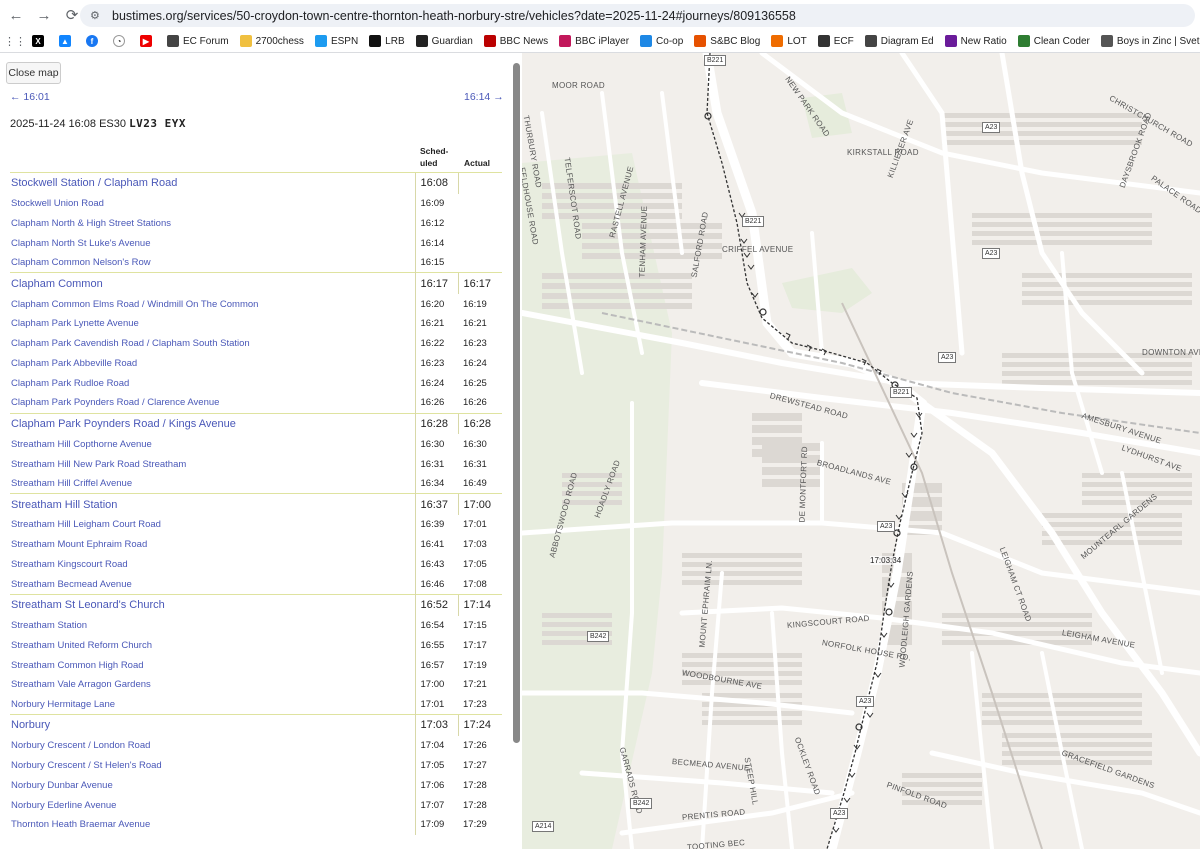 The image size is (1200, 849). Describe the element at coordinates (336, 41) in the screenshot. I see `bookmark-item: ESPN` at that location.